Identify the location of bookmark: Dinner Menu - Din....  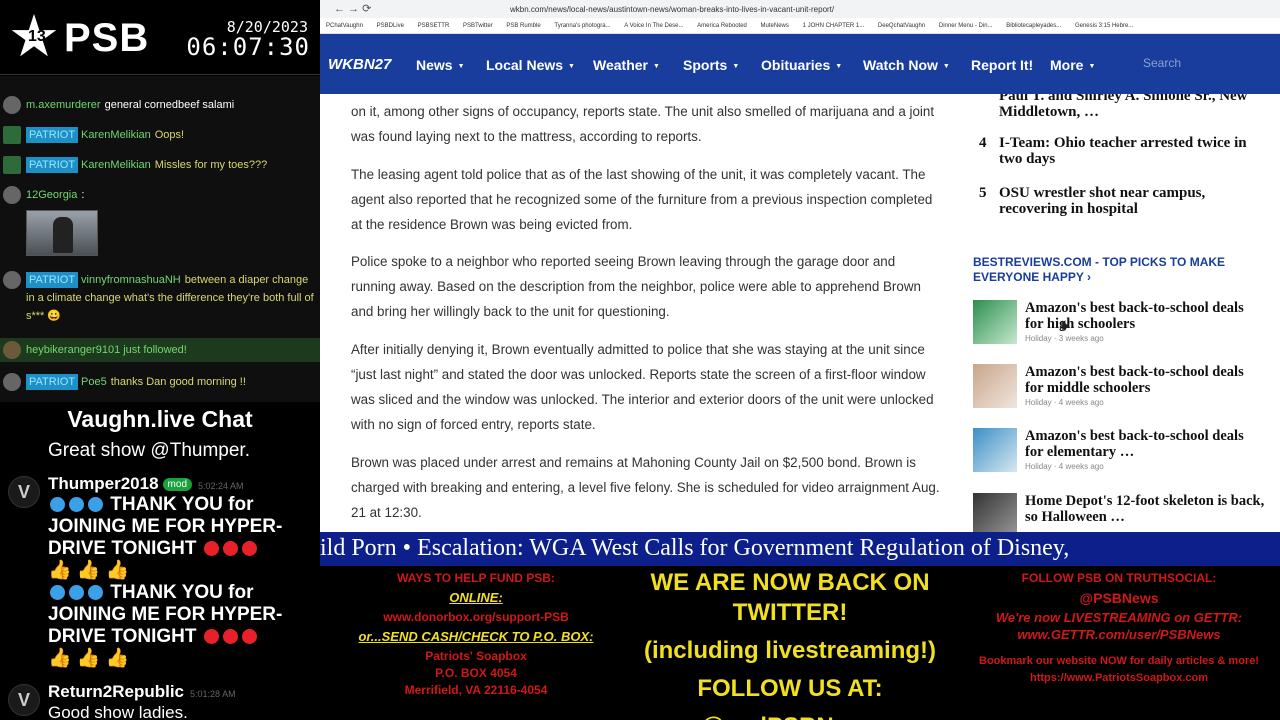
(966, 26).